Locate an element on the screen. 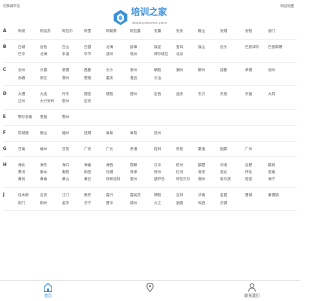  city-link: 丹东 is located at coordinates (65, 94).